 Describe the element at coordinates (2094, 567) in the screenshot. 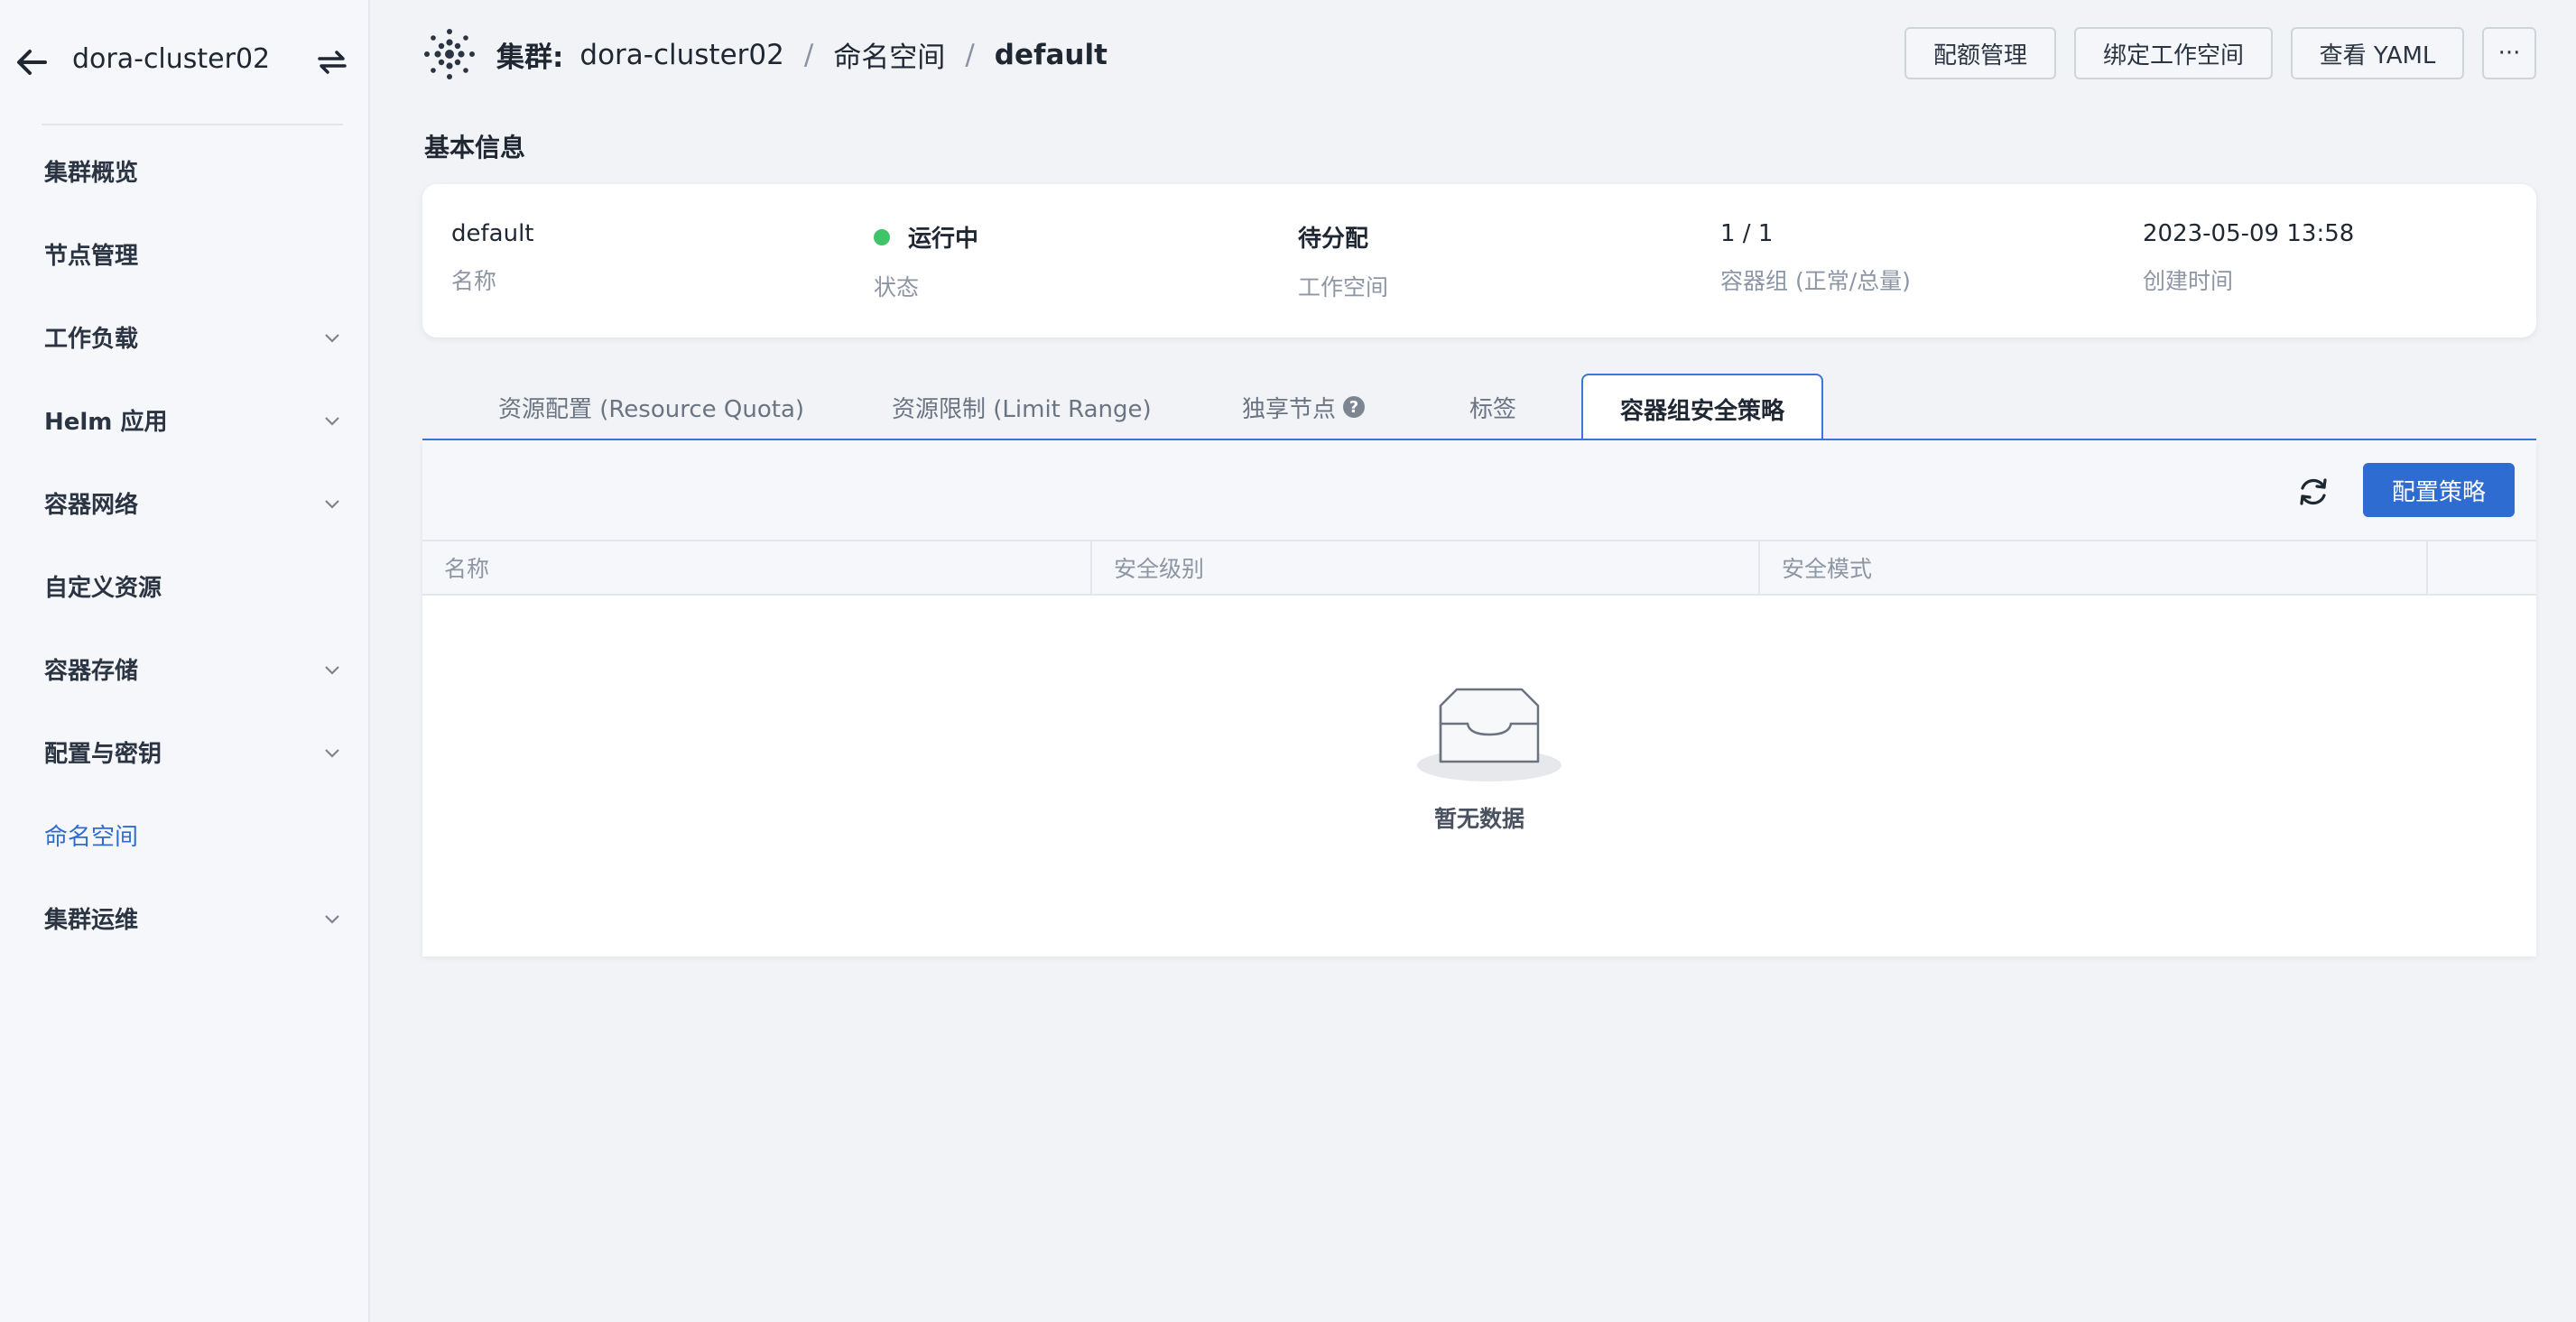

I see `column-header-security-mode: 安全模式` at that location.